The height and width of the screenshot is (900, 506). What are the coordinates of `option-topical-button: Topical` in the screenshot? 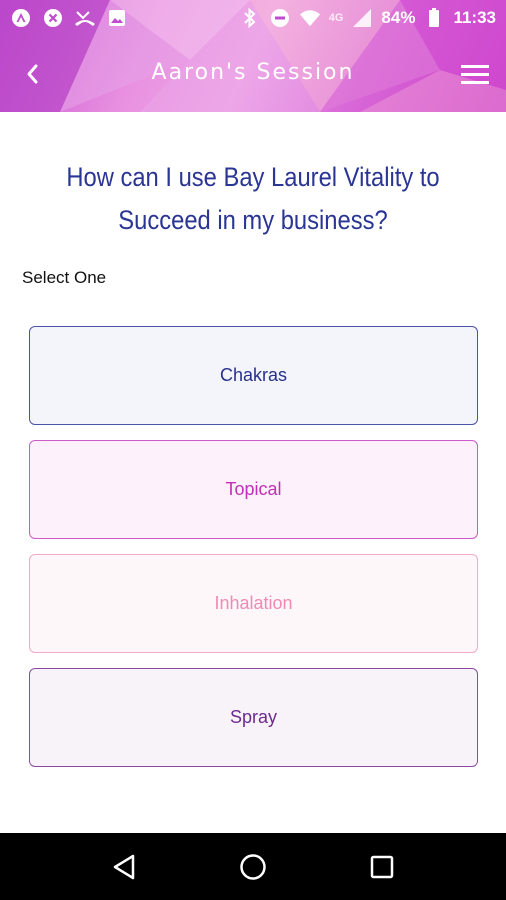 It's located at (253, 489).